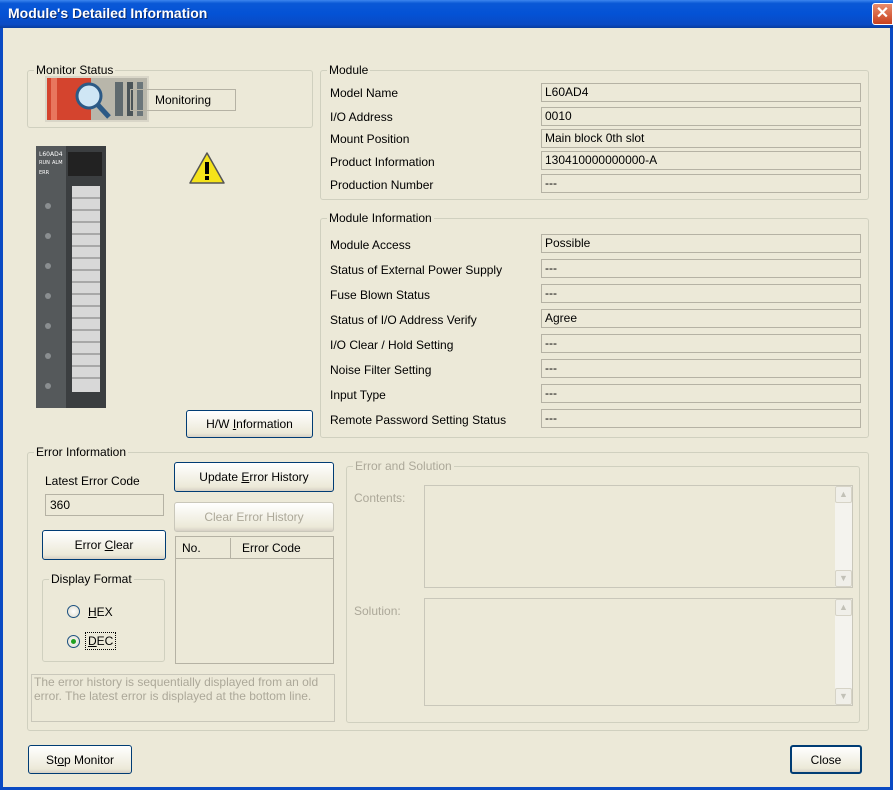 The height and width of the screenshot is (790, 893). I want to click on error-information-legend: Error Information, so click(81, 452).